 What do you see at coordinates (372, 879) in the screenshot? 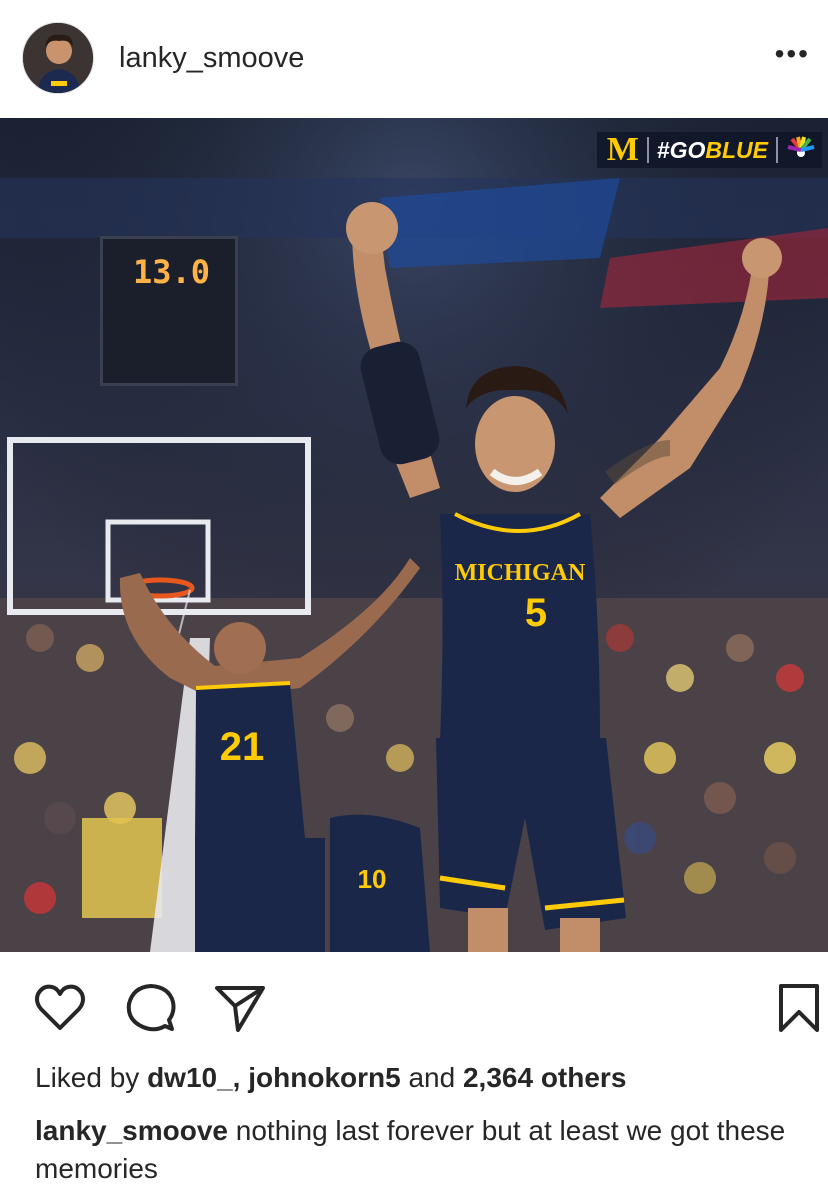
I see `jersey-number-10: 10` at bounding box center [372, 879].